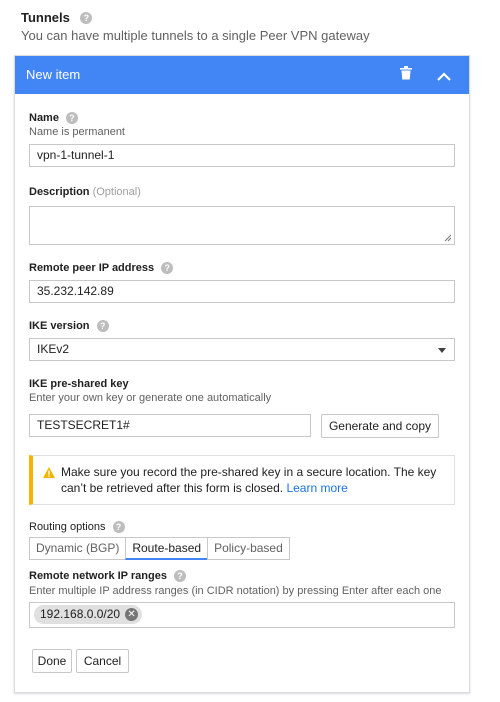 The height and width of the screenshot is (702, 500). Describe the element at coordinates (406, 75) in the screenshot. I see `trash-icon` at that location.